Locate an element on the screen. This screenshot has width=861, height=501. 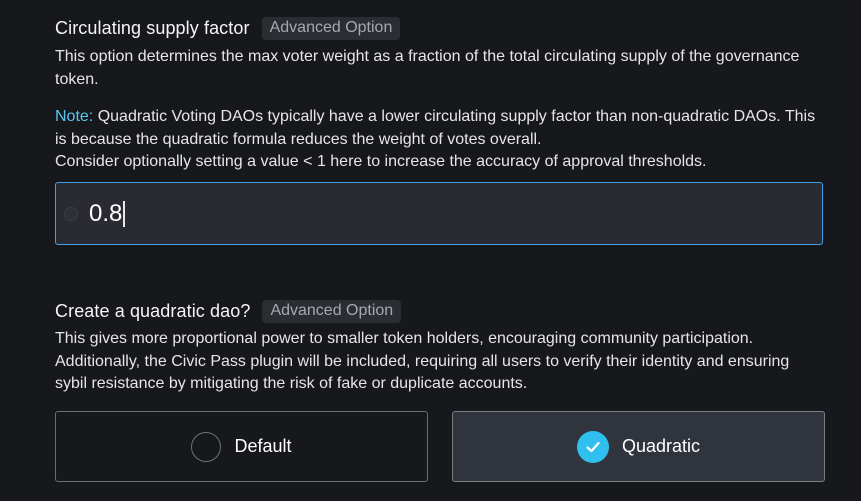
option-quadratic-button: Quadratic is located at coordinates (638, 446).